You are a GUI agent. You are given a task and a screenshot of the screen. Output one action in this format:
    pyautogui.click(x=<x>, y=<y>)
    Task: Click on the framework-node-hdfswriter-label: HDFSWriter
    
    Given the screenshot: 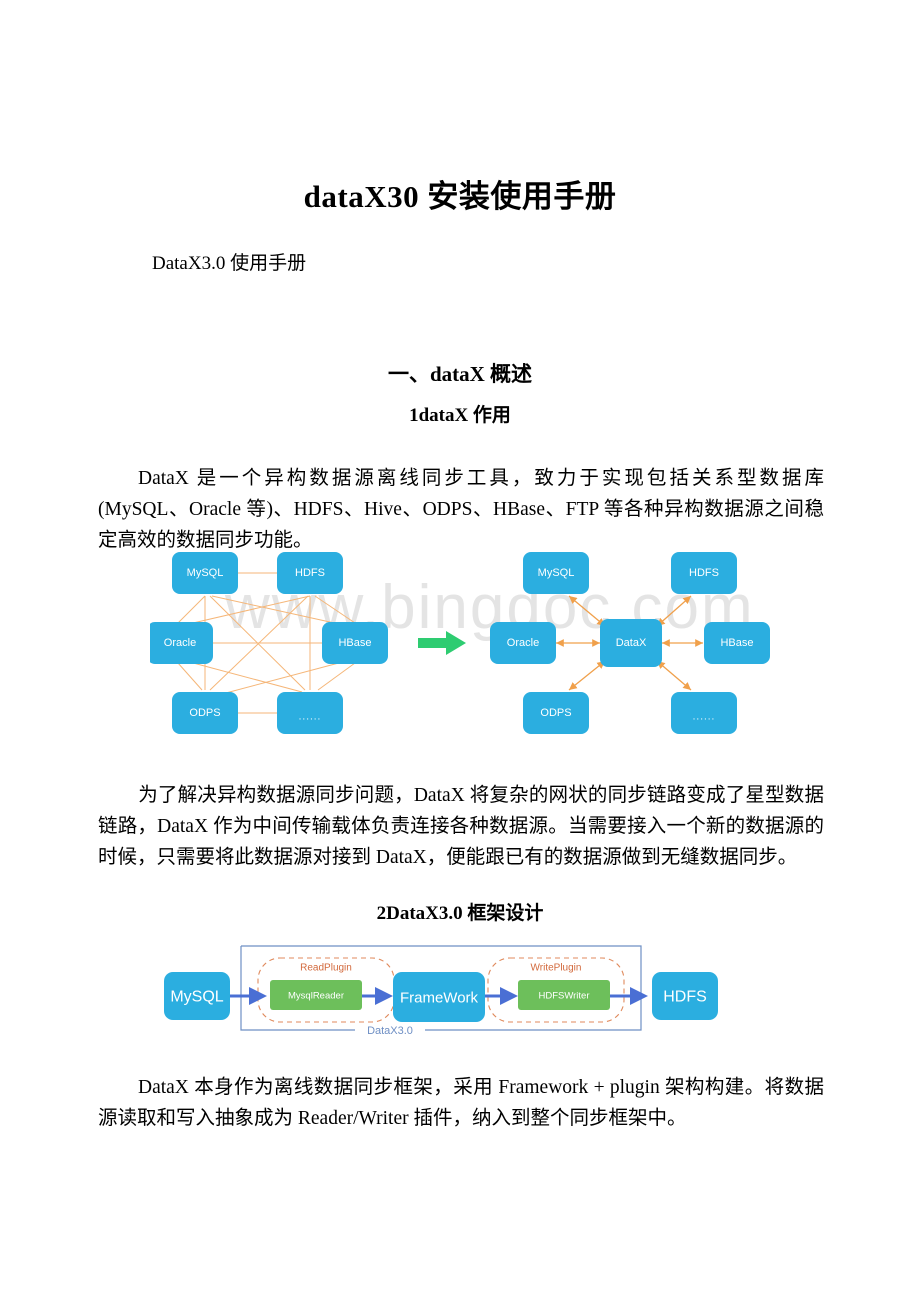 What is the action you would take?
    pyautogui.click(x=563, y=996)
    